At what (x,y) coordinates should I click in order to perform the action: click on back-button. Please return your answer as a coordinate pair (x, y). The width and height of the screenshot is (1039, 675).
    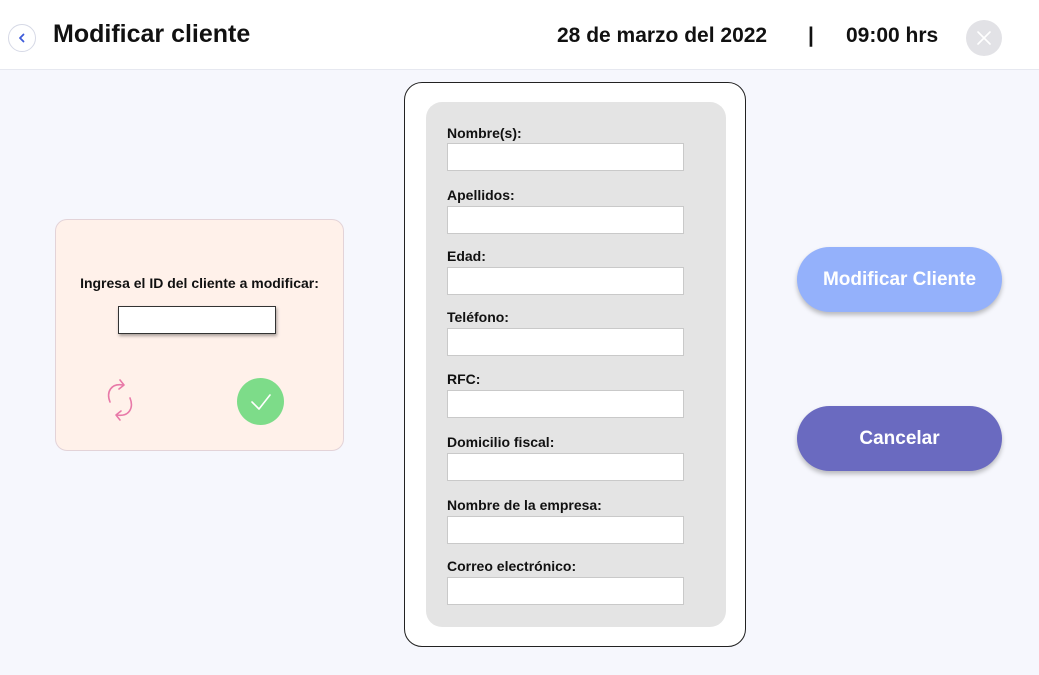
    Looking at the image, I should click on (22, 38).